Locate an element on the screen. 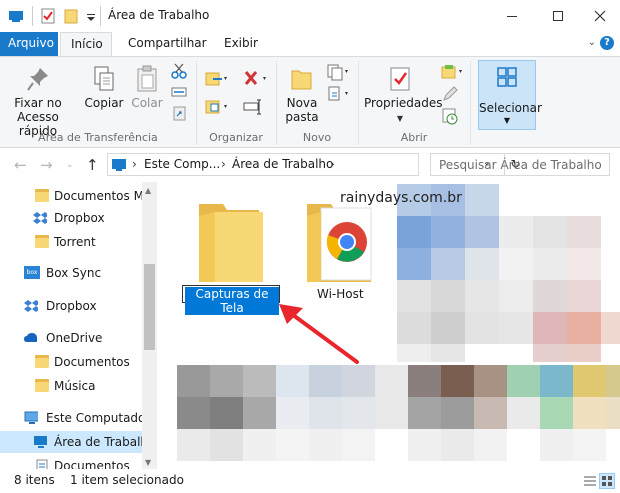 The image size is (620, 493). chevron-down-icon: ⌄ is located at coordinates (592, 42).